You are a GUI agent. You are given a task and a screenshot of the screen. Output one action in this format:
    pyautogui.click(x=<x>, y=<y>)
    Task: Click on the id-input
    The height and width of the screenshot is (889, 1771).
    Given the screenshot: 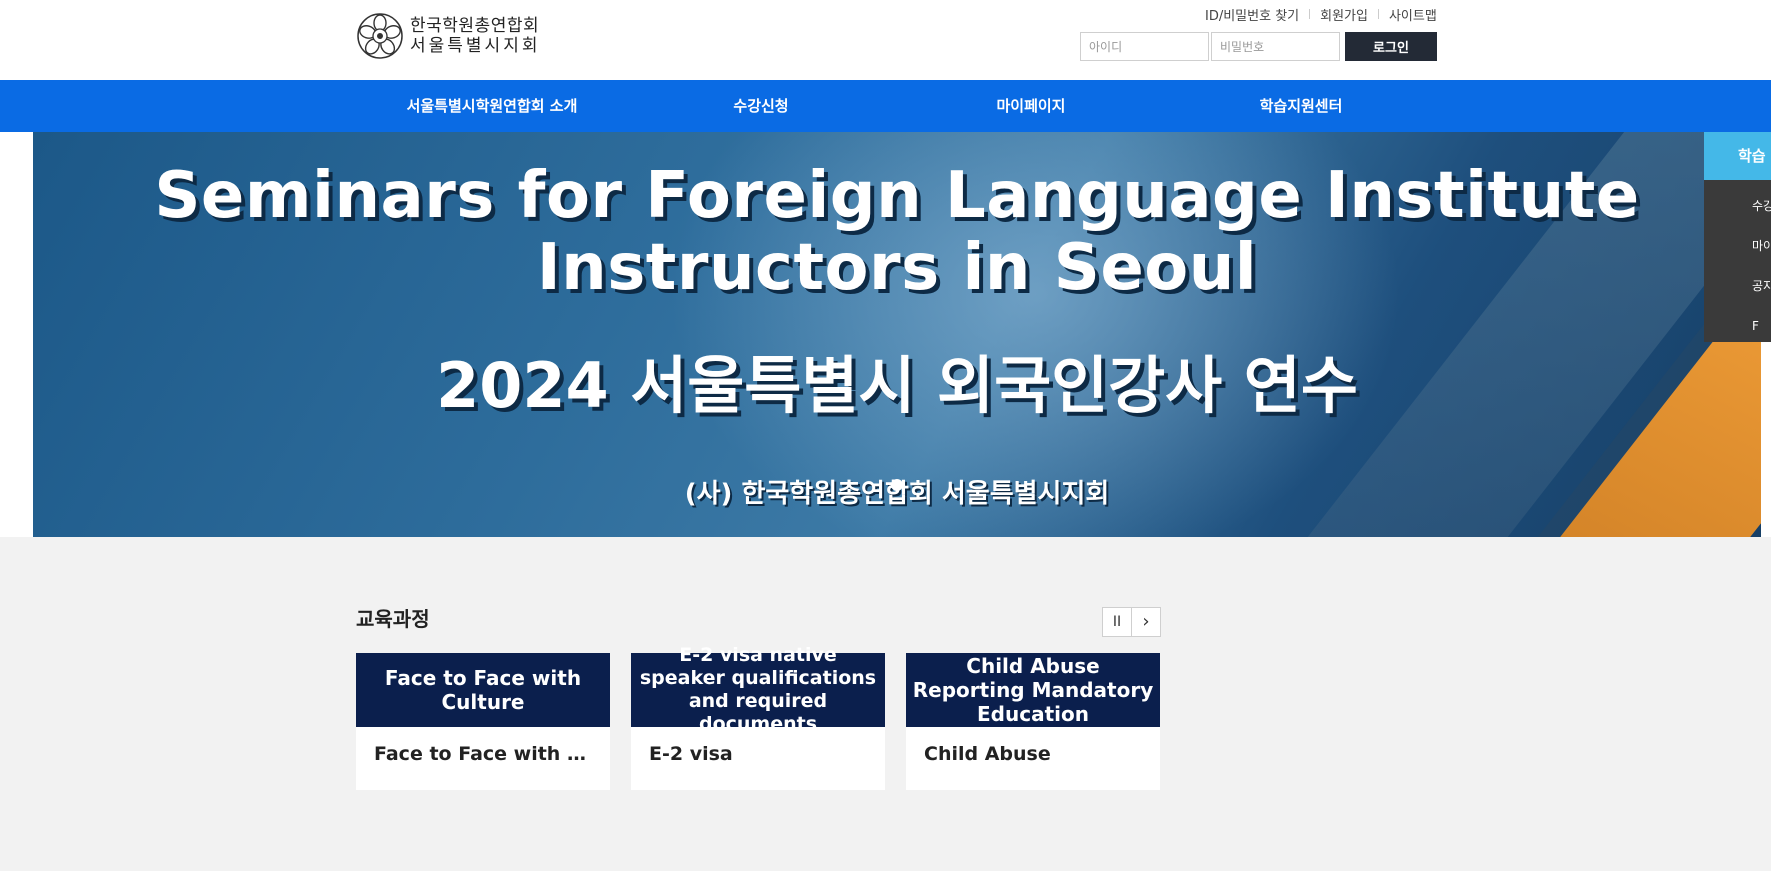 What is the action you would take?
    pyautogui.click(x=1144, y=46)
    